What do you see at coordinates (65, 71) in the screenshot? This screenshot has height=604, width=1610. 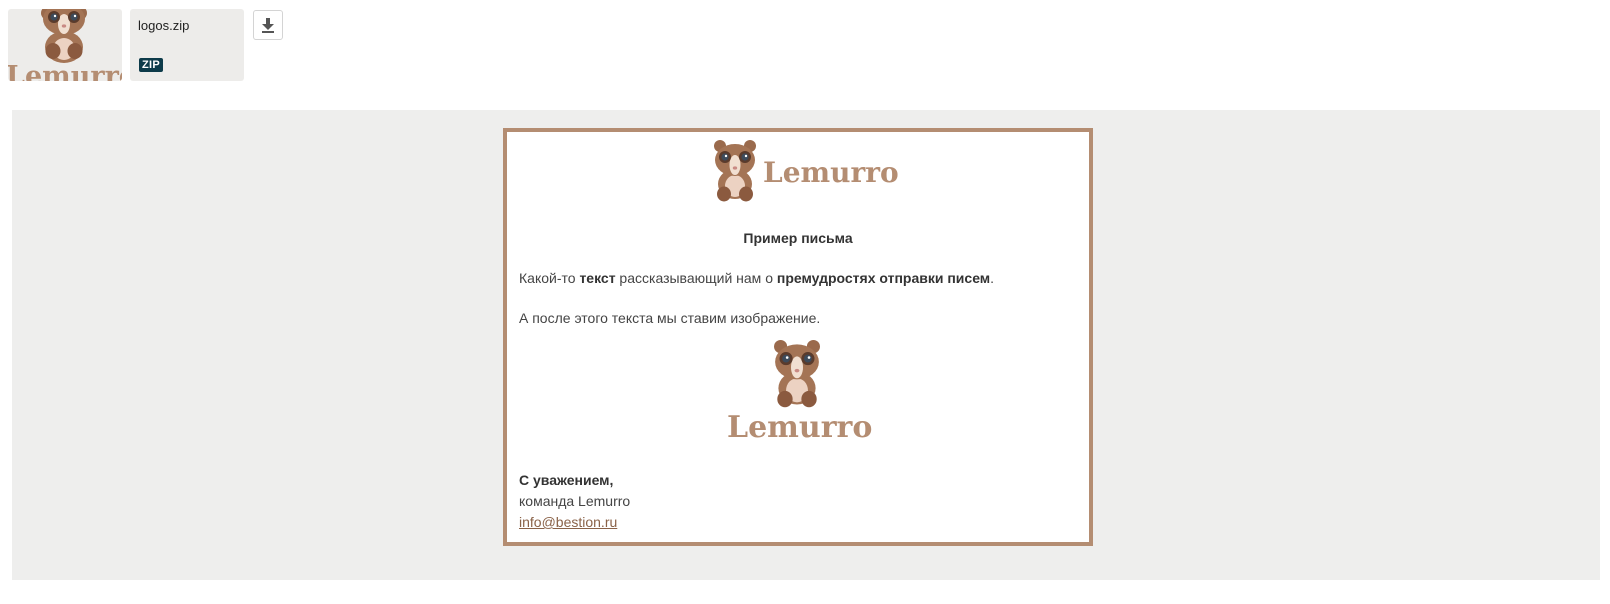 I see `thumbnail-logo-text: Lemurro` at bounding box center [65, 71].